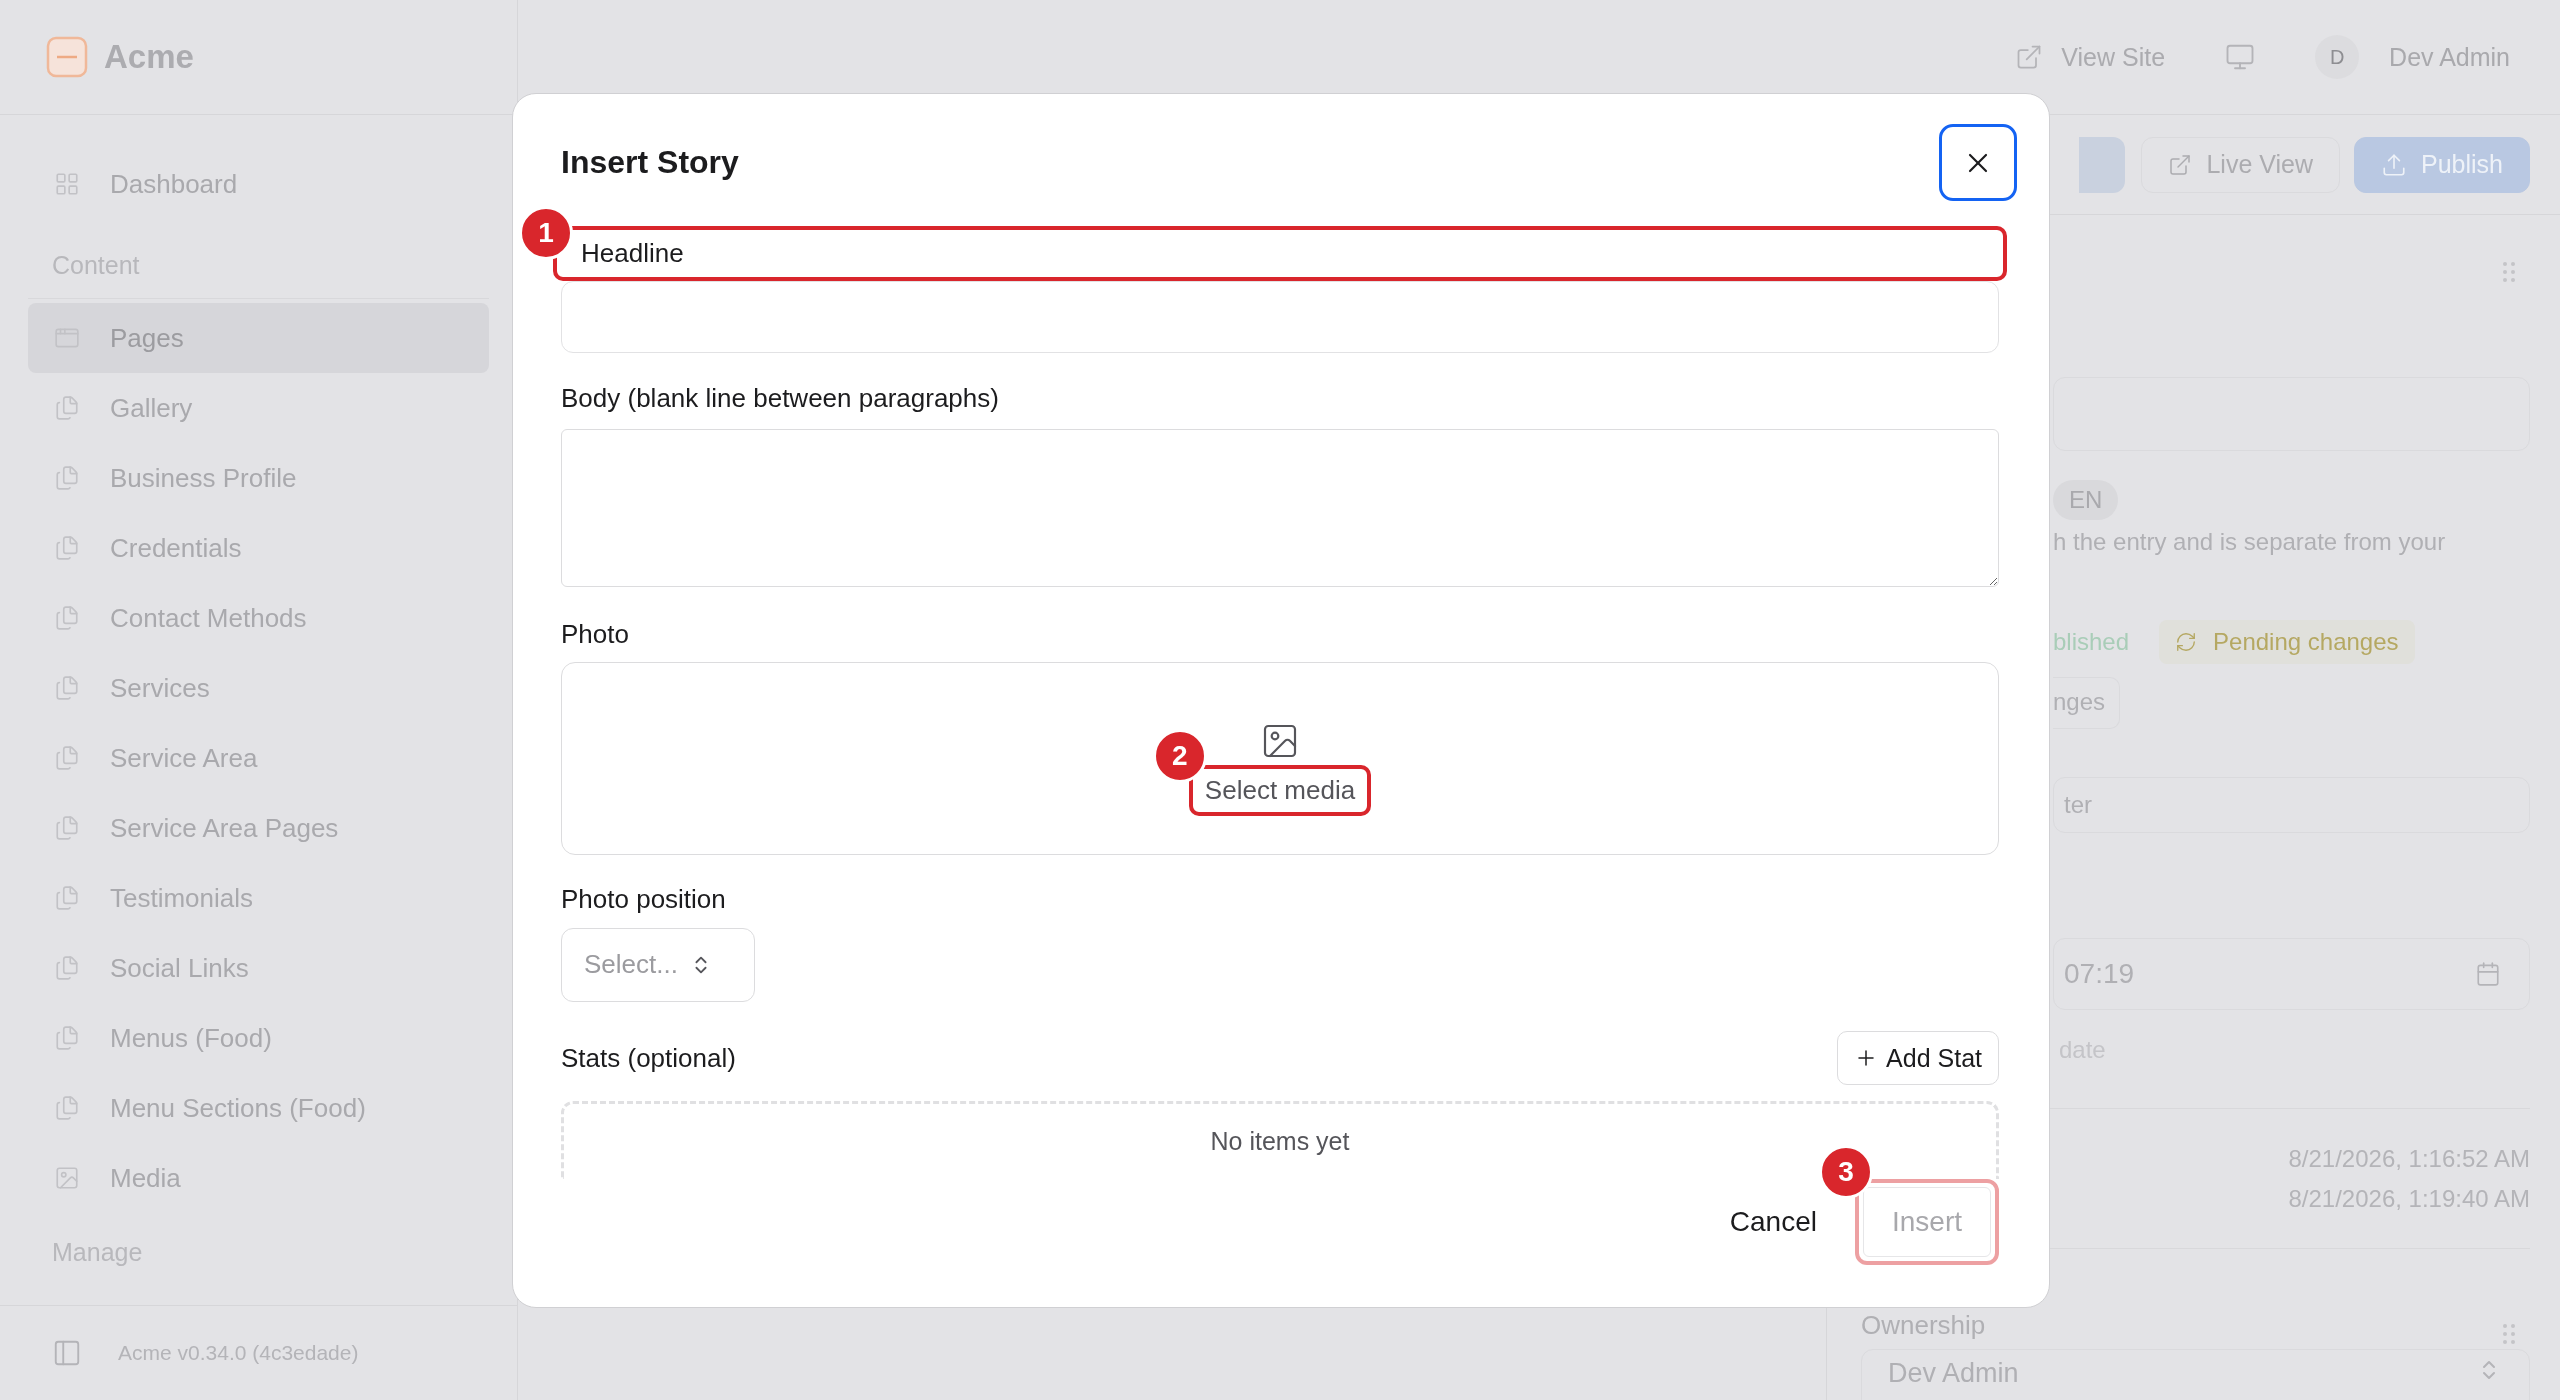 The height and width of the screenshot is (1400, 2560). I want to click on sidebar-item: Services, so click(258, 688).